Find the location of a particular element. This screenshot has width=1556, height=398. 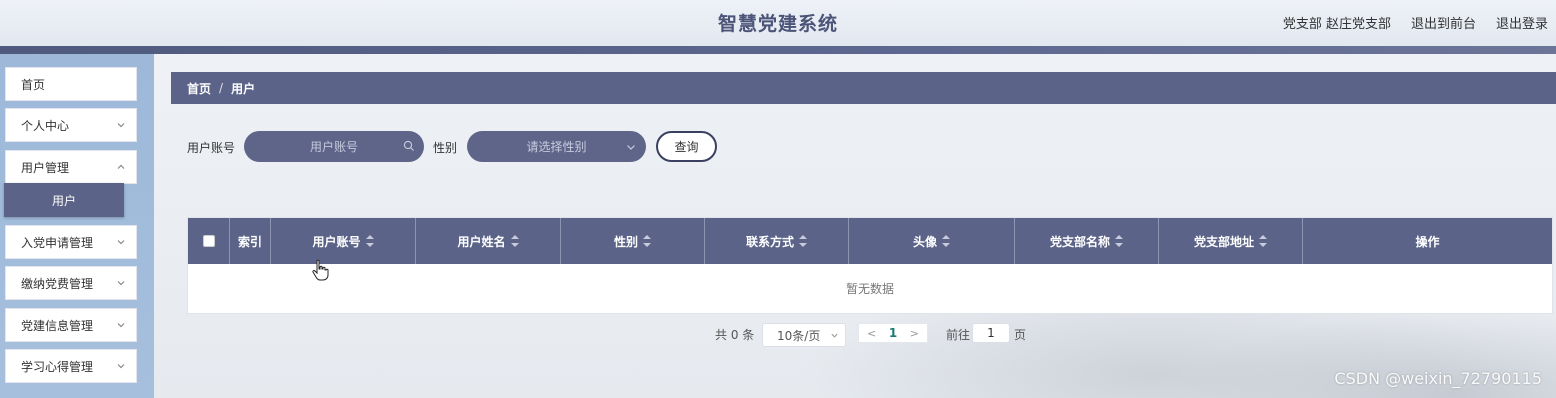

page-suffix: 页 is located at coordinates (1020, 335).